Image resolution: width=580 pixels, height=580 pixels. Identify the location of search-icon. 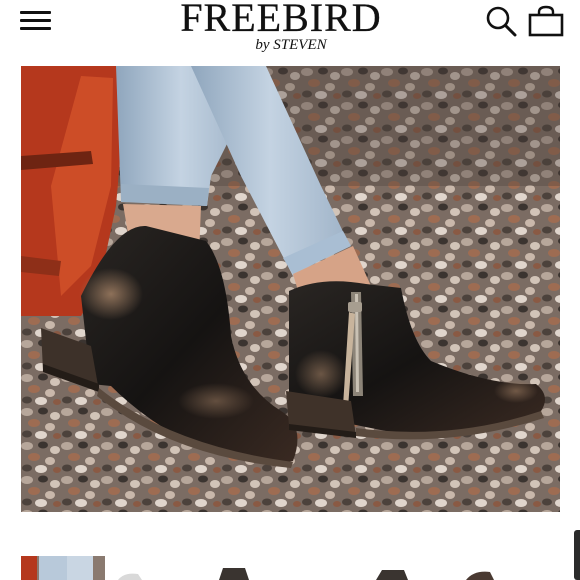
(501, 21).